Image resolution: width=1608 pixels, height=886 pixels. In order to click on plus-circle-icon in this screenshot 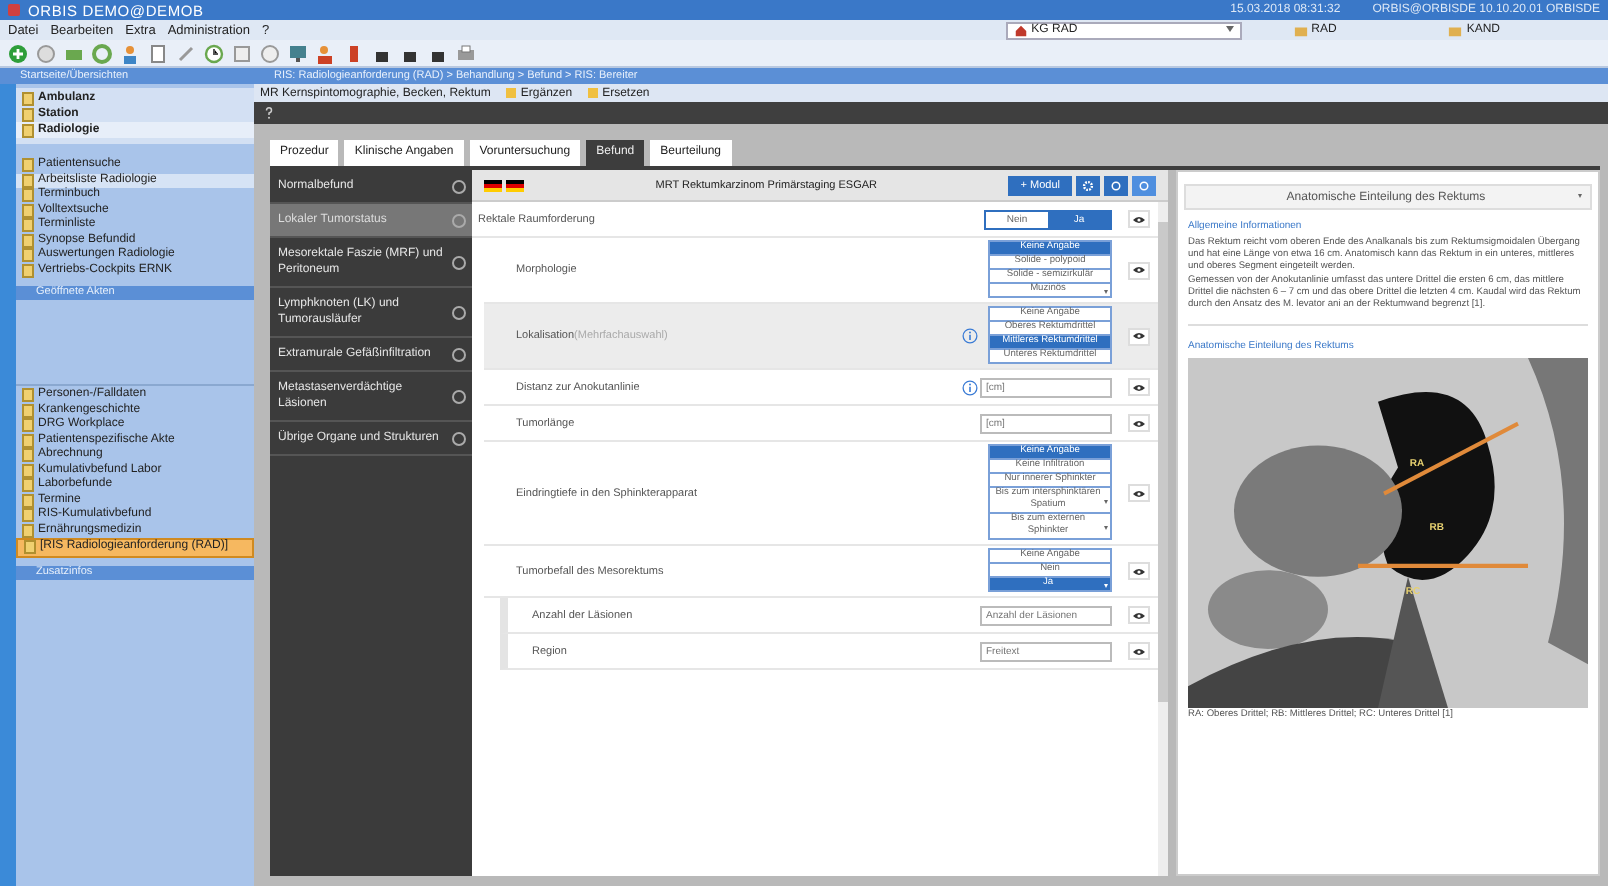, I will do `click(18, 53)`.